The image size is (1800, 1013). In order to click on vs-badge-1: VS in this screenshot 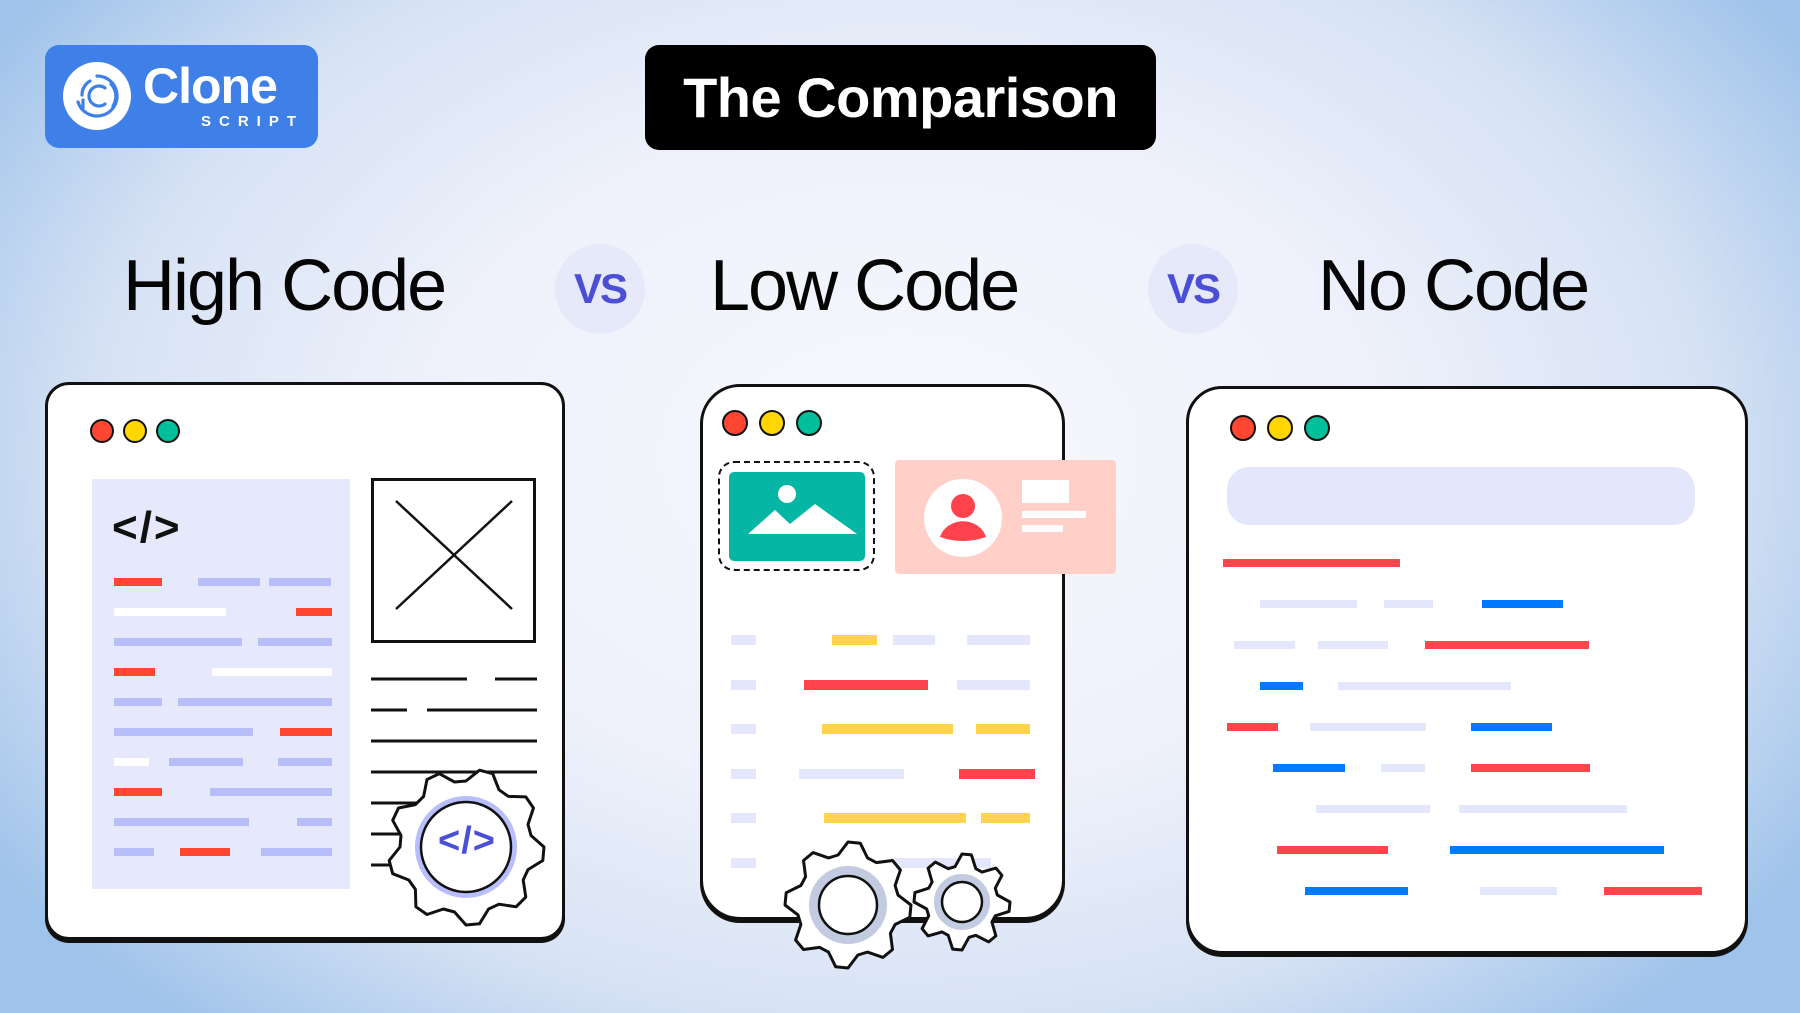, I will do `click(600, 289)`.